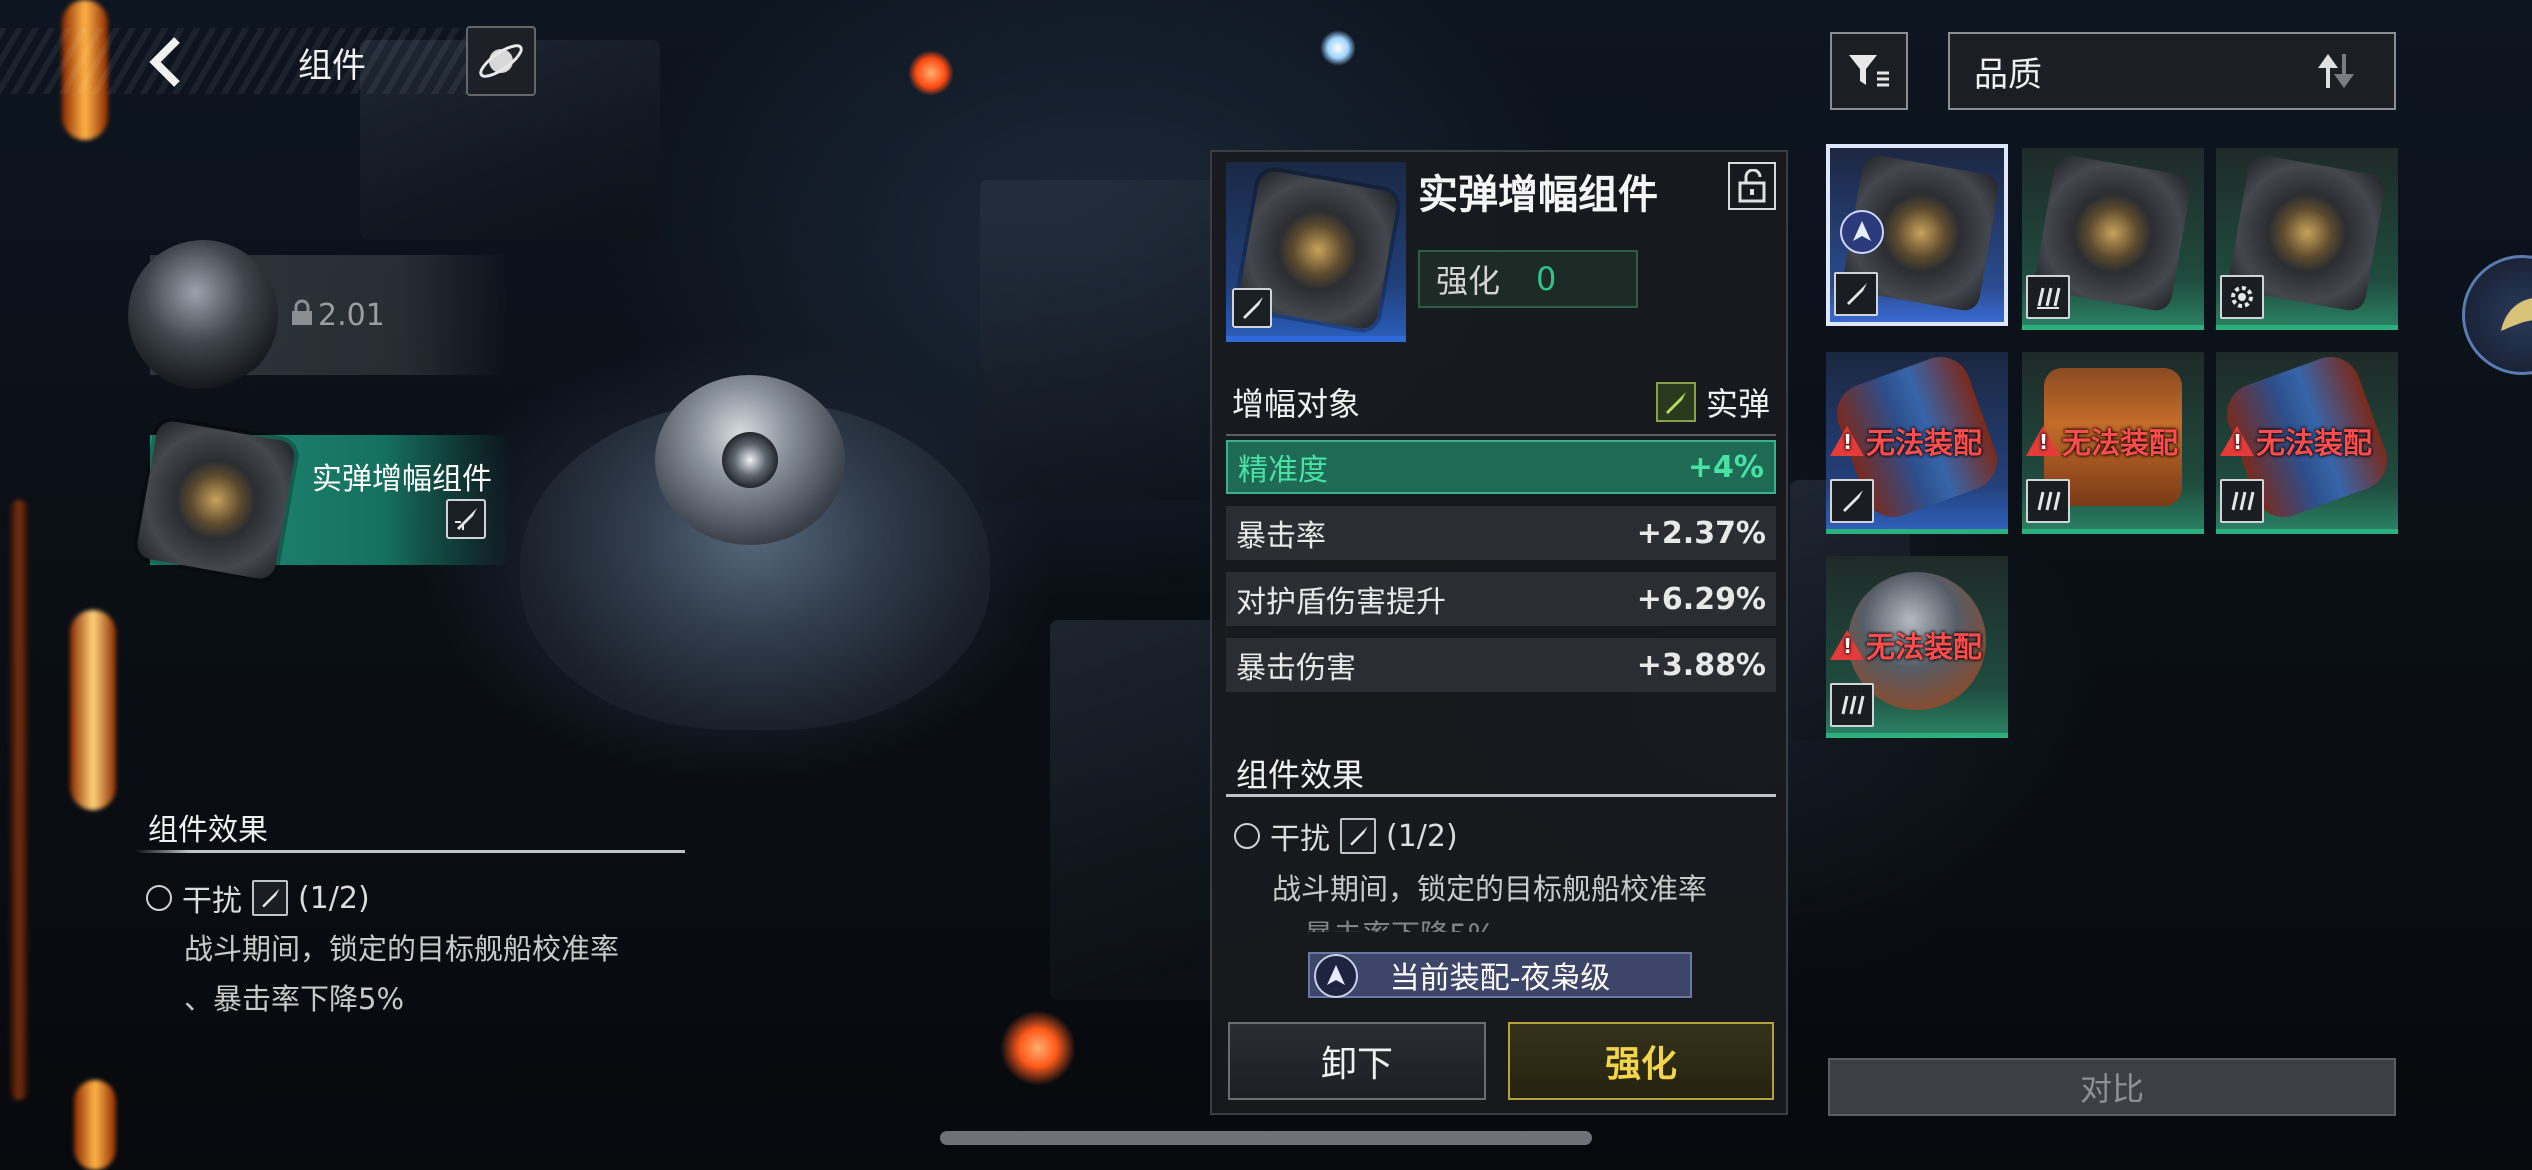 This screenshot has width=2532, height=1170. Describe the element at coordinates (212, 901) in the screenshot. I see `left-effect-name: 干扰` at that location.